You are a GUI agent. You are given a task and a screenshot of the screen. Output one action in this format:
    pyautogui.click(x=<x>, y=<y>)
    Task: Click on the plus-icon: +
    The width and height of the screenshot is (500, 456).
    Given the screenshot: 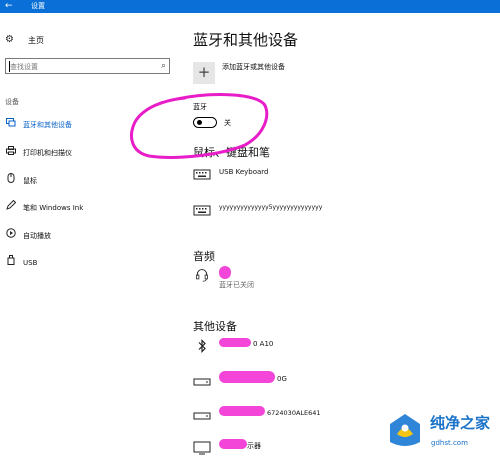 What is the action you would take?
    pyautogui.click(x=204, y=72)
    